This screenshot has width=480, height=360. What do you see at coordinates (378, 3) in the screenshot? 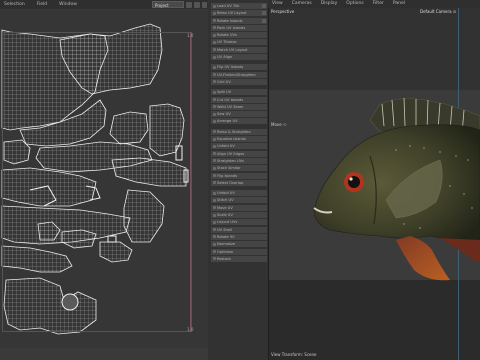
I see `menu-filter: Filter` at bounding box center [378, 3].